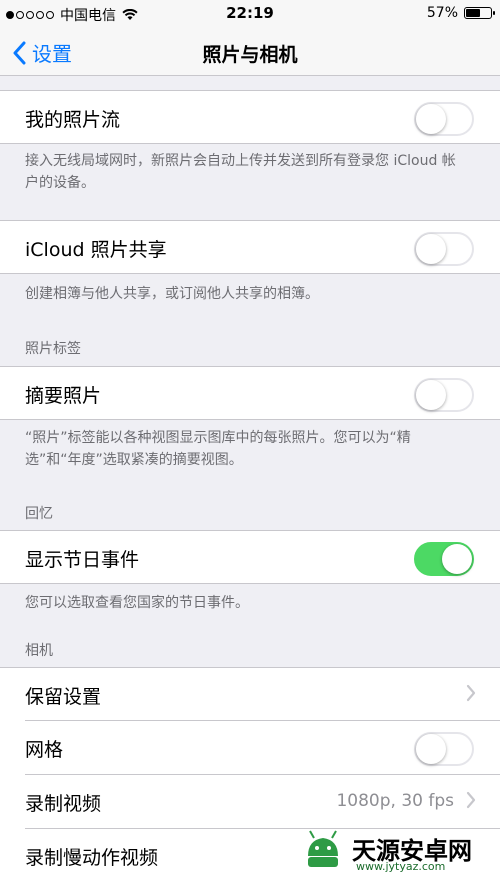 The image size is (500, 889). What do you see at coordinates (73, 120) in the screenshot?
I see `photo-stream-label: 我的照片流` at bounding box center [73, 120].